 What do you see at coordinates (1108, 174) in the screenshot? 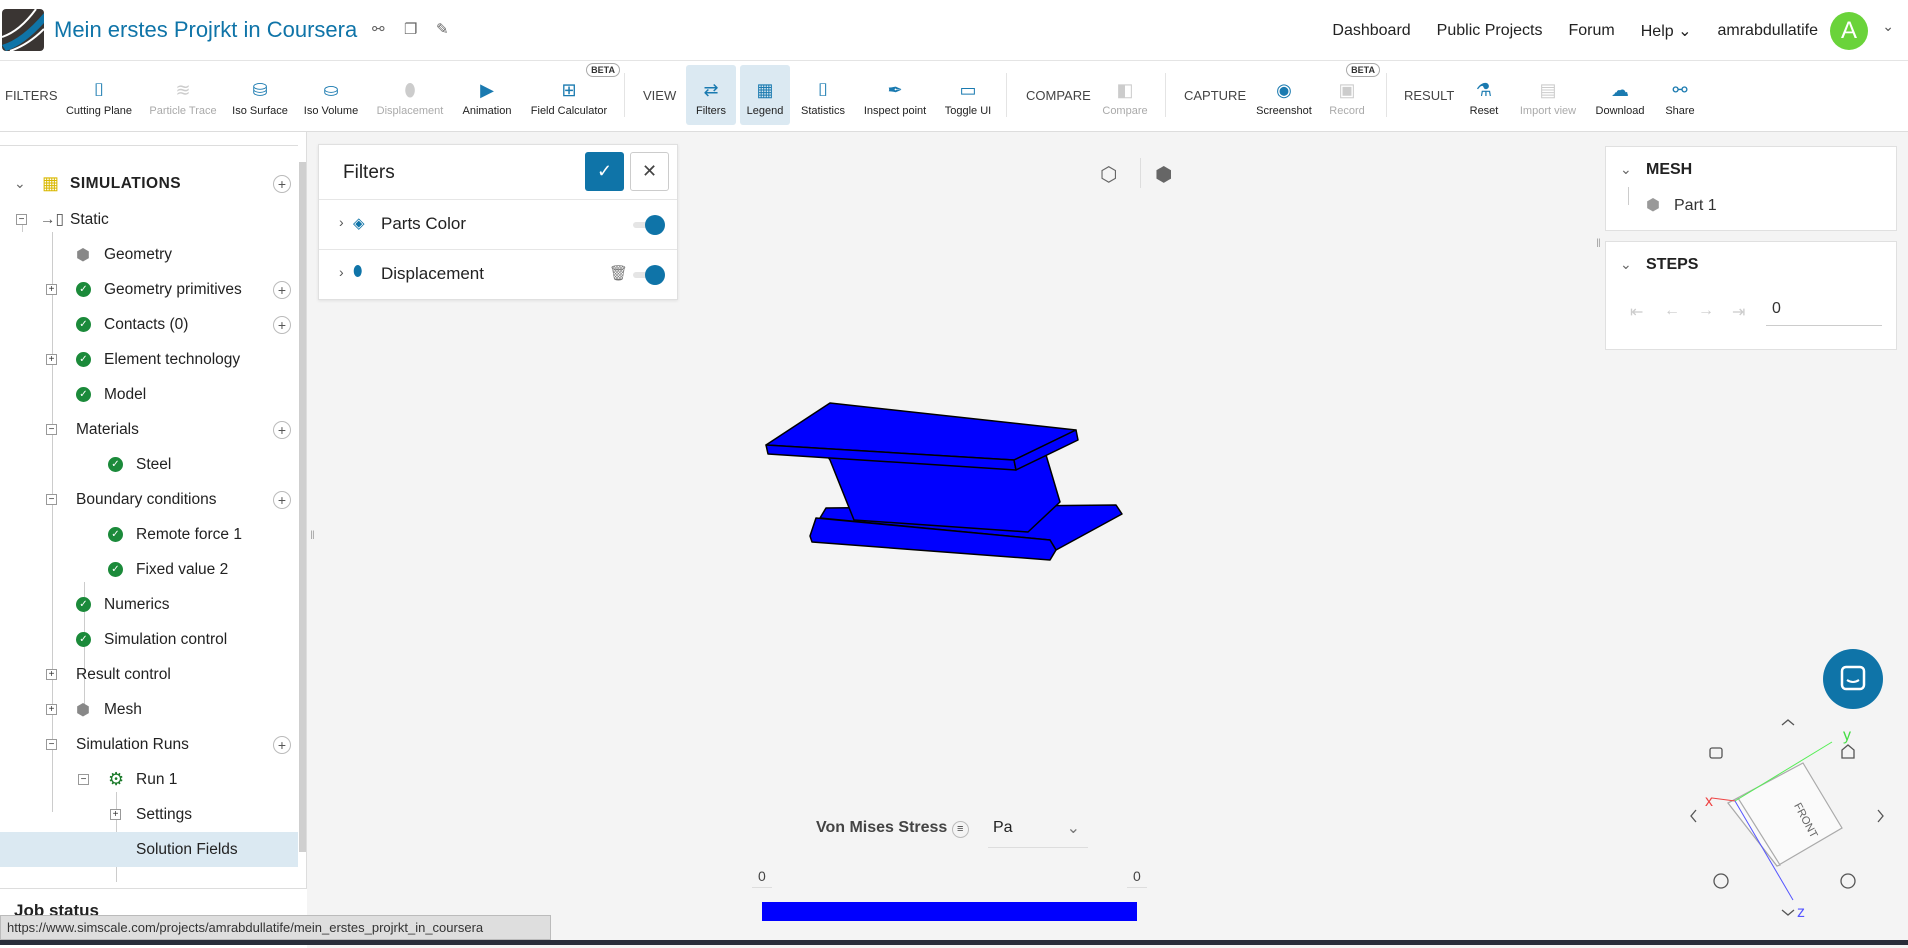
I see `view-cube-wireframe-icon: ⬡` at bounding box center [1108, 174].